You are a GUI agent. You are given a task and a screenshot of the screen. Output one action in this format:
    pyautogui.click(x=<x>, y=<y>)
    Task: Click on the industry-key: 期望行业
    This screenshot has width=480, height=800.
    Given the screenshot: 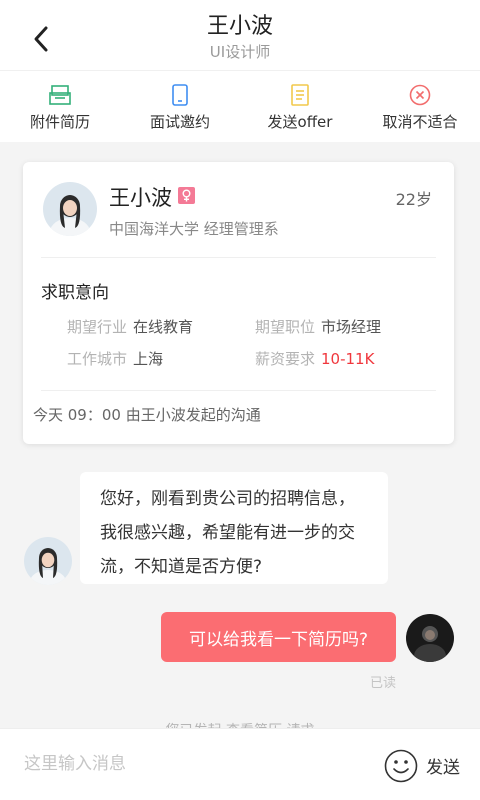 What is the action you would take?
    pyautogui.click(x=97, y=327)
    